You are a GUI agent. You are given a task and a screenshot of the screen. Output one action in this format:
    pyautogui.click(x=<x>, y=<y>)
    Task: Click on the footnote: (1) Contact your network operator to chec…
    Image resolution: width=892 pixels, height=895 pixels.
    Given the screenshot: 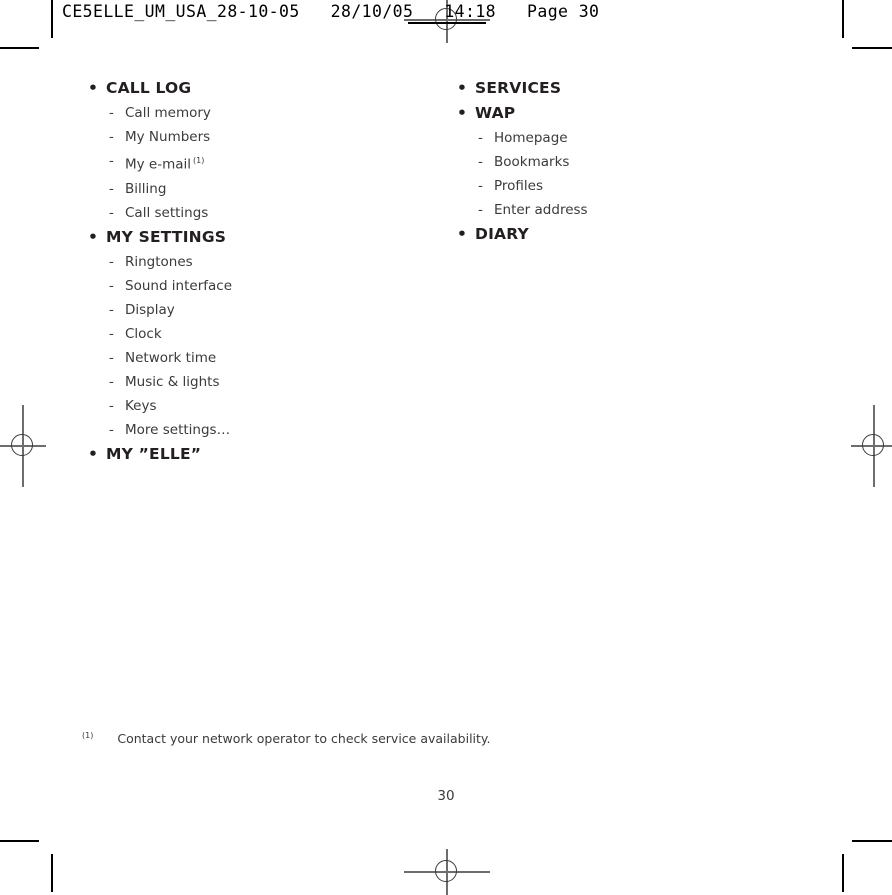 What is the action you would take?
    pyautogui.click(x=432, y=737)
    